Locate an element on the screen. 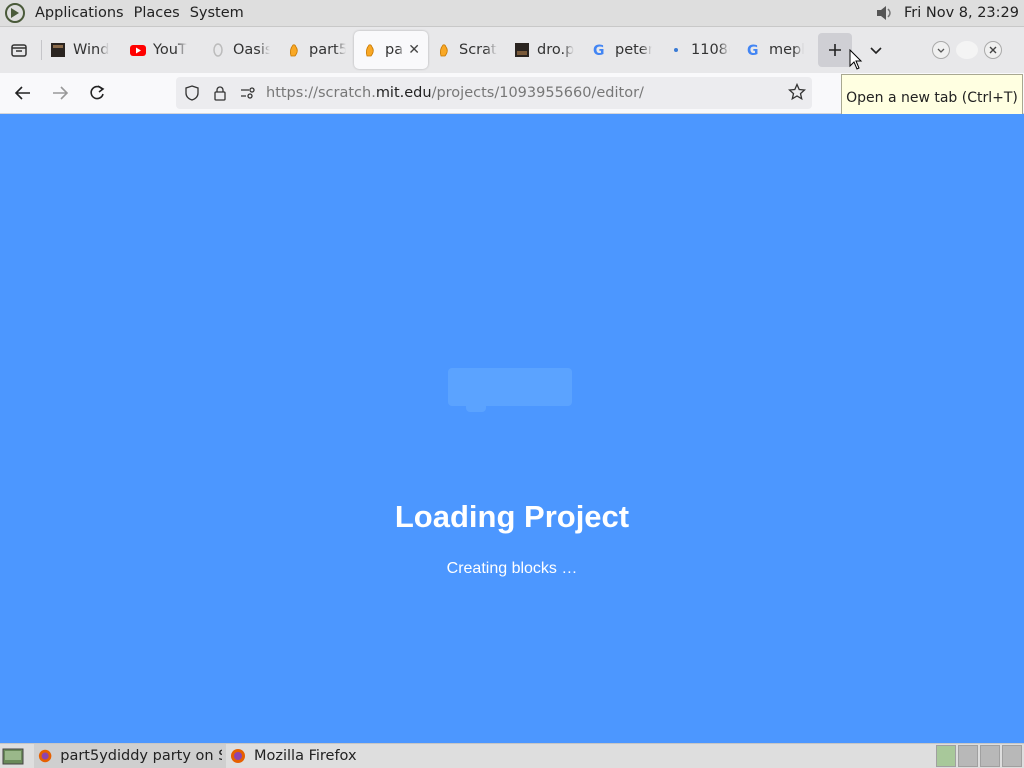 Image resolution: width=1024 pixels, height=768 pixels. new-tab-button is located at coordinates (835, 50).